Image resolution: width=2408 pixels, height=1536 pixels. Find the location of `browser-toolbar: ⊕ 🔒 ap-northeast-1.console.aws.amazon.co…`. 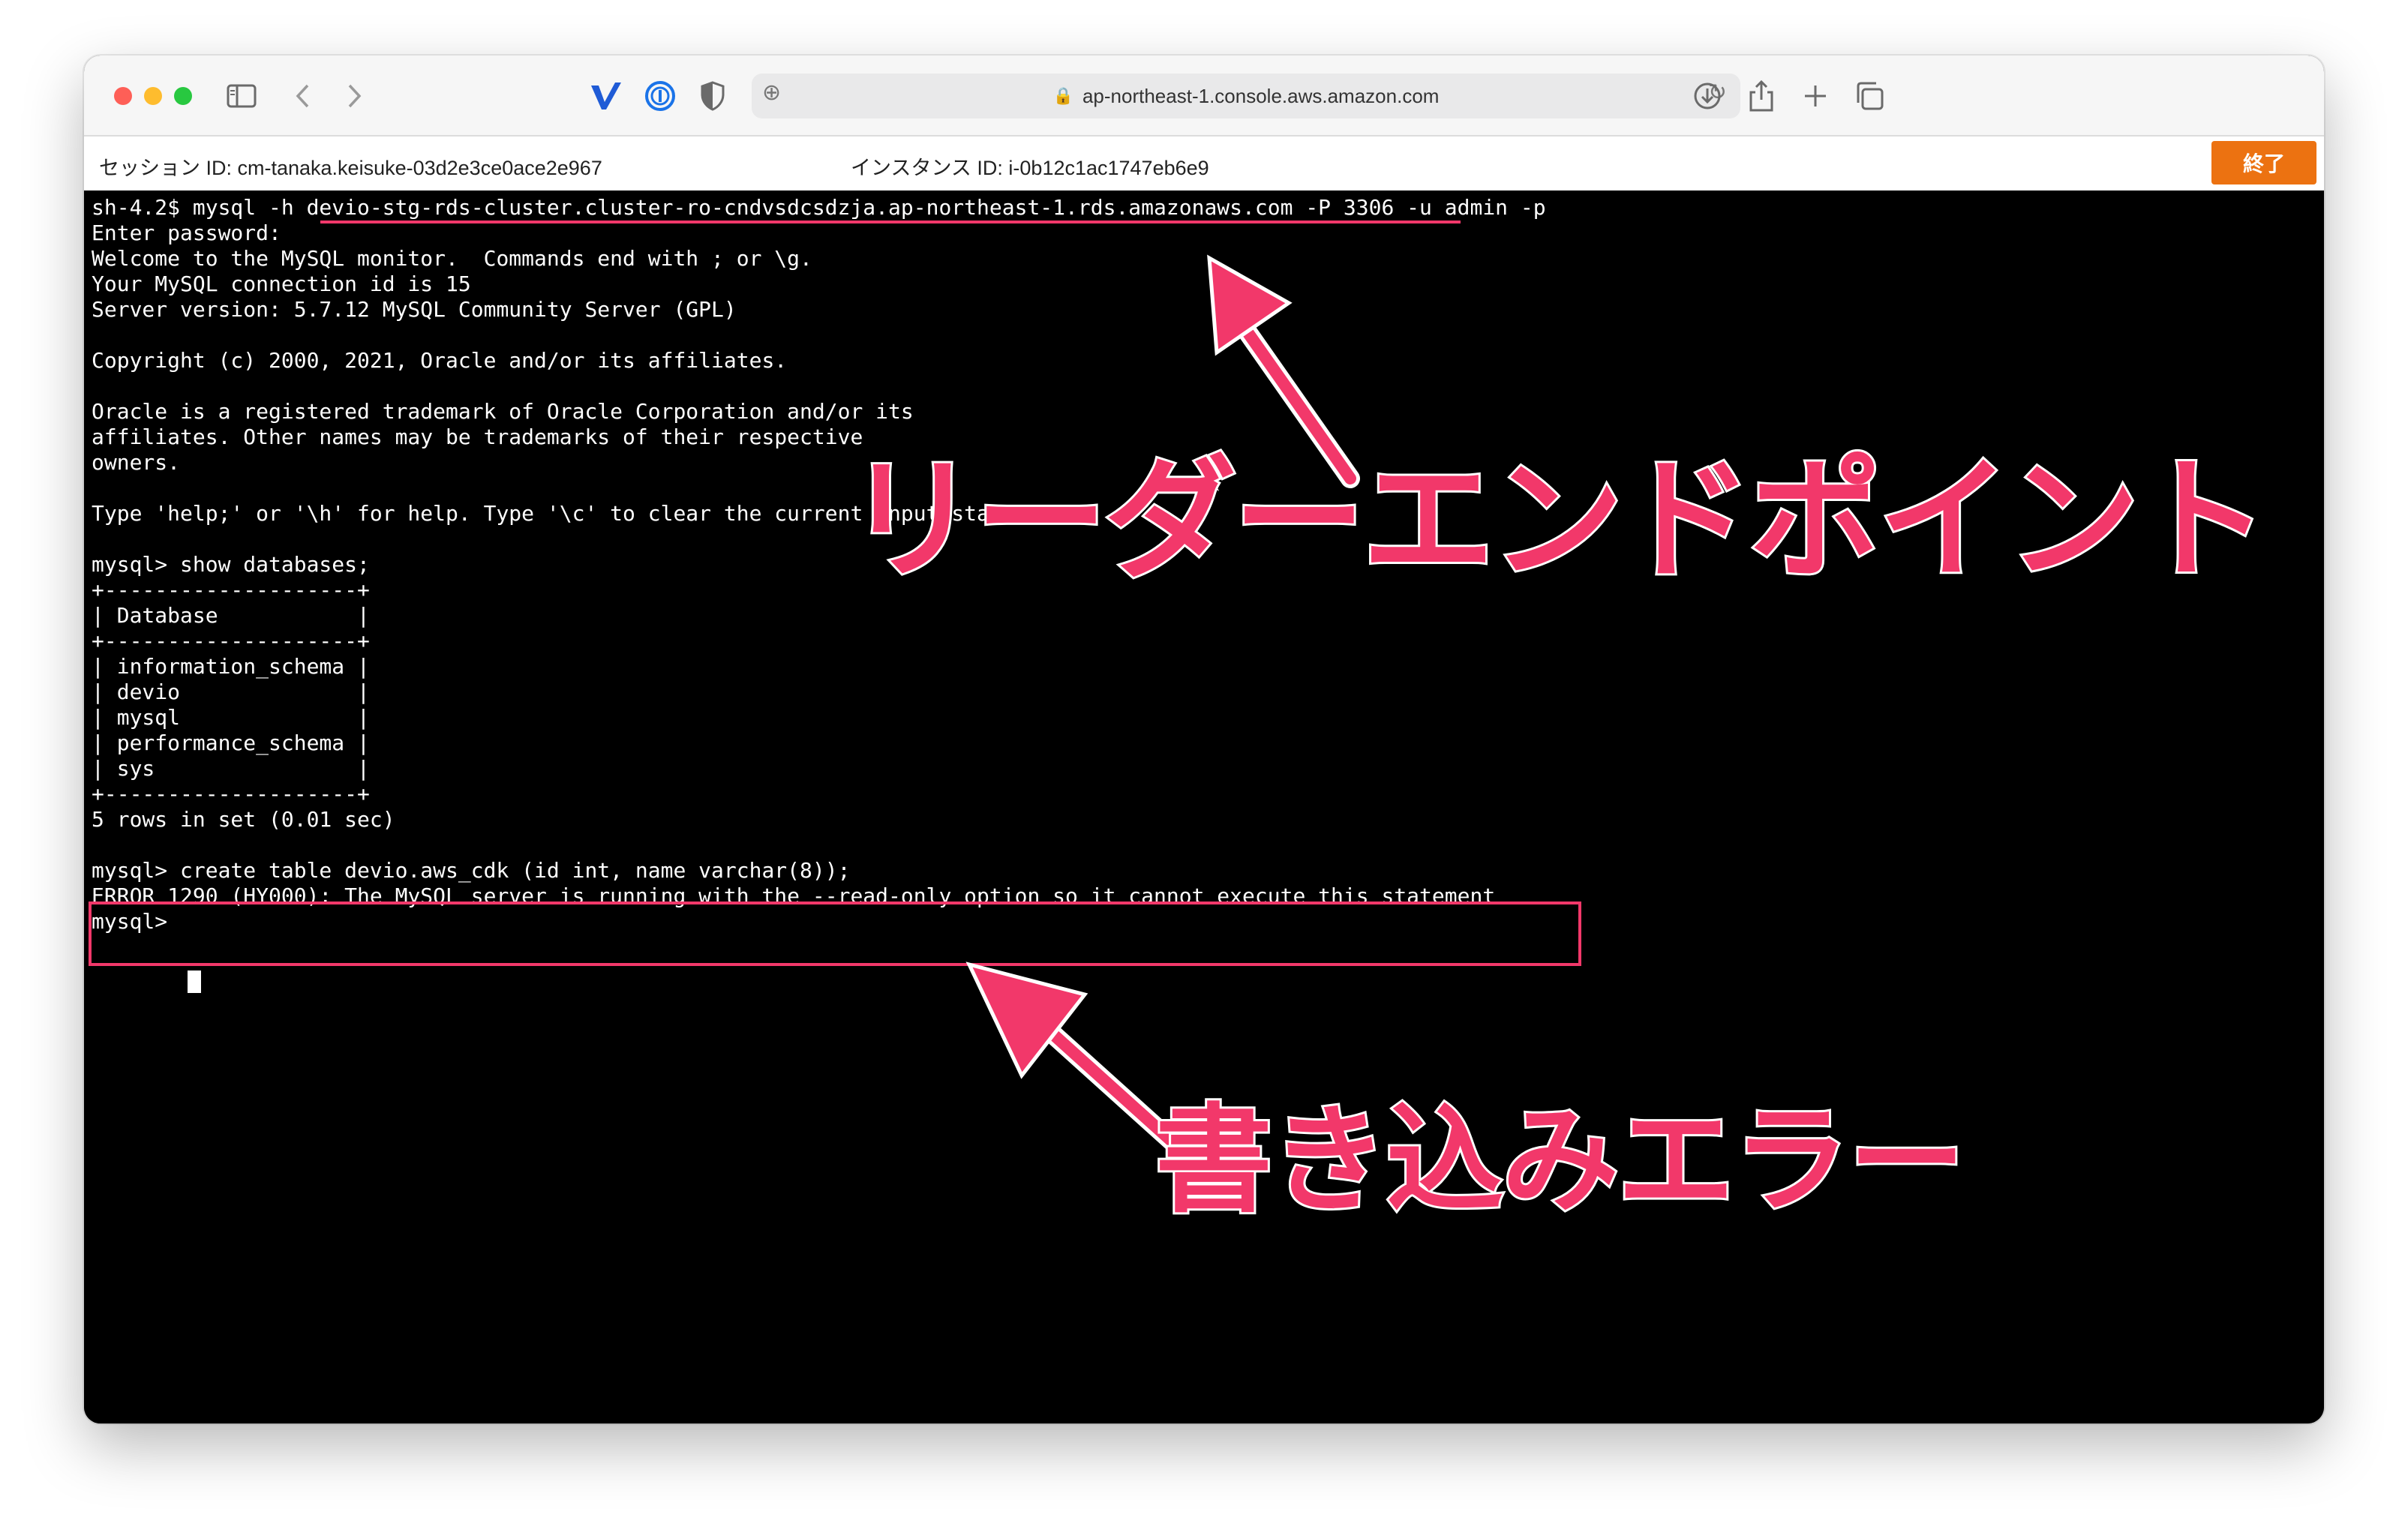

browser-toolbar: ⊕ 🔒 ap-northeast-1.console.aws.amazon.co… is located at coordinates (1204, 96).